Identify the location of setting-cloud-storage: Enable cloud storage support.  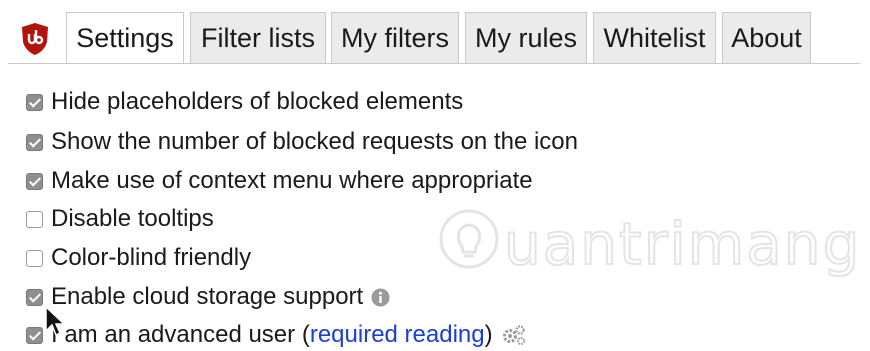
(208, 297).